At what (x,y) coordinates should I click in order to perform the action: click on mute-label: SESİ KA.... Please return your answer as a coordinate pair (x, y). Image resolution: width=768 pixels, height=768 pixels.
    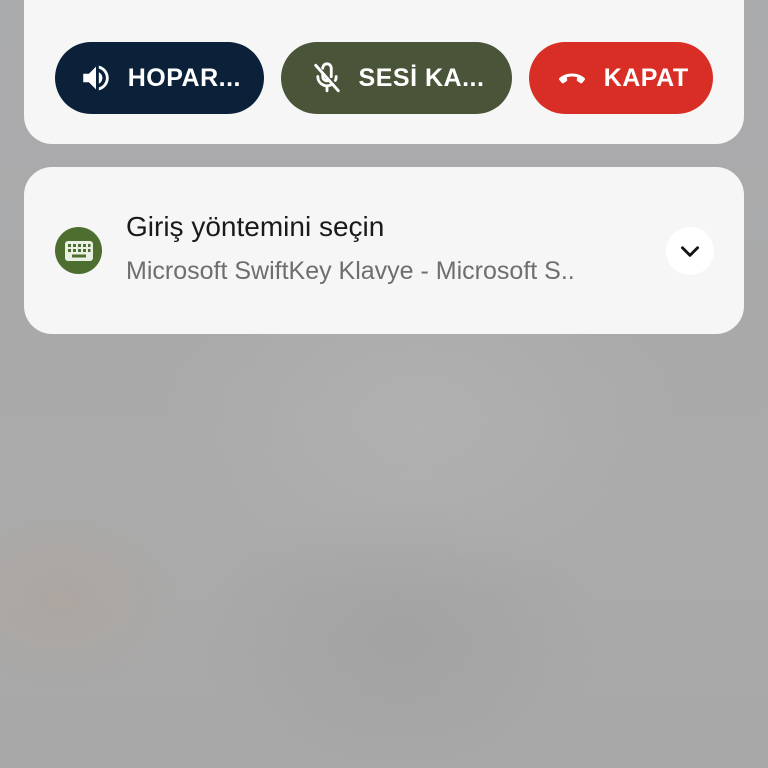
    Looking at the image, I should click on (421, 77).